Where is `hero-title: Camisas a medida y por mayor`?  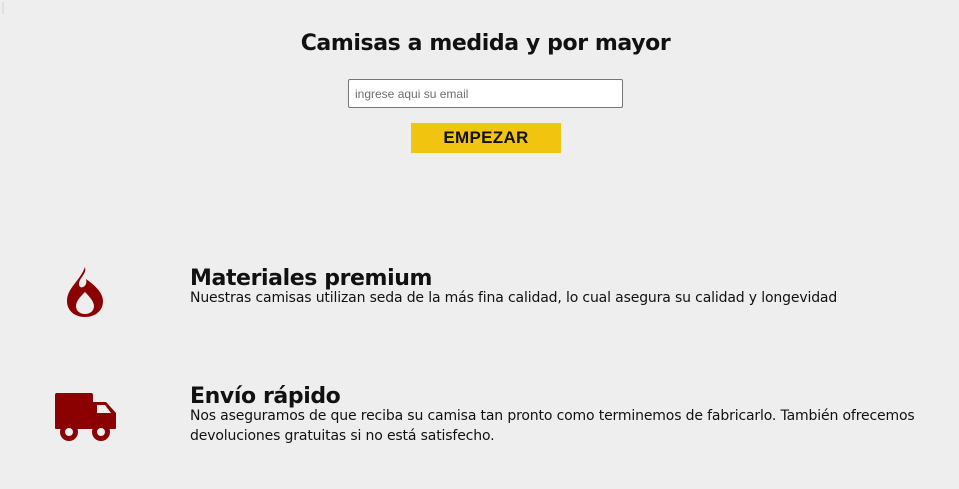
hero-title: Camisas a medida y por mayor is located at coordinates (485, 43).